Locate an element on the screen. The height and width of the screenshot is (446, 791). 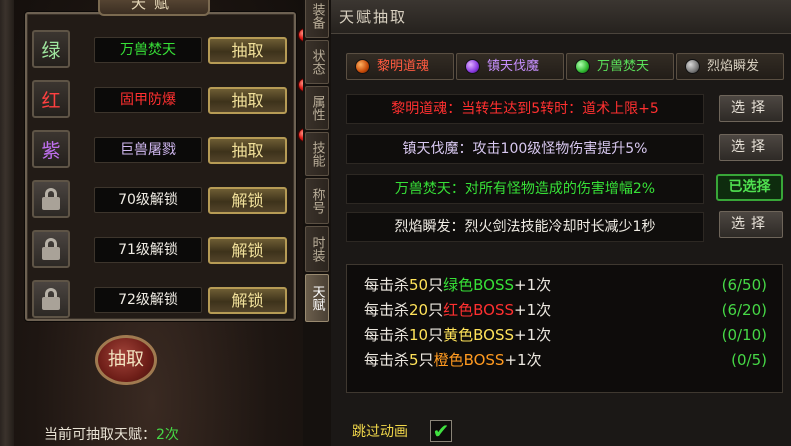
tab-attributes: 属性 is located at coordinates (317, 108).